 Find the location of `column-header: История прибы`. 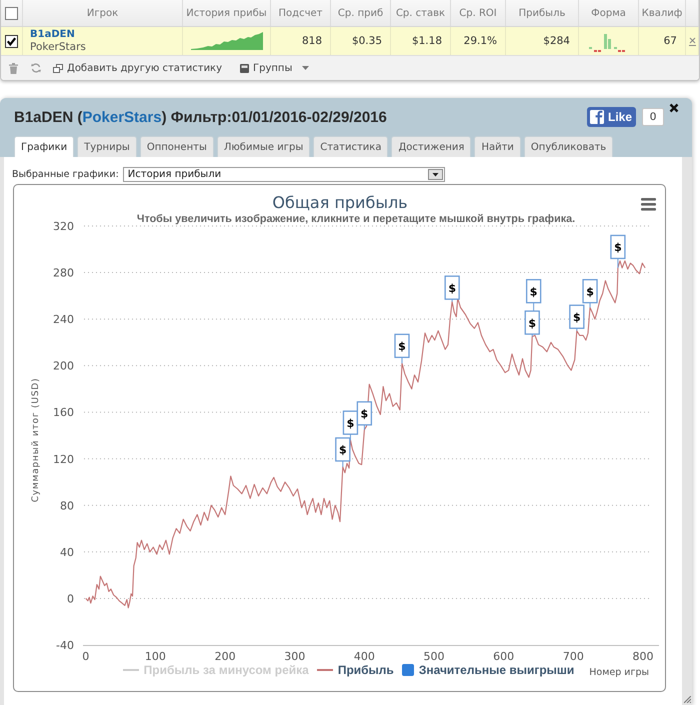

column-header: История прибы is located at coordinates (227, 13).